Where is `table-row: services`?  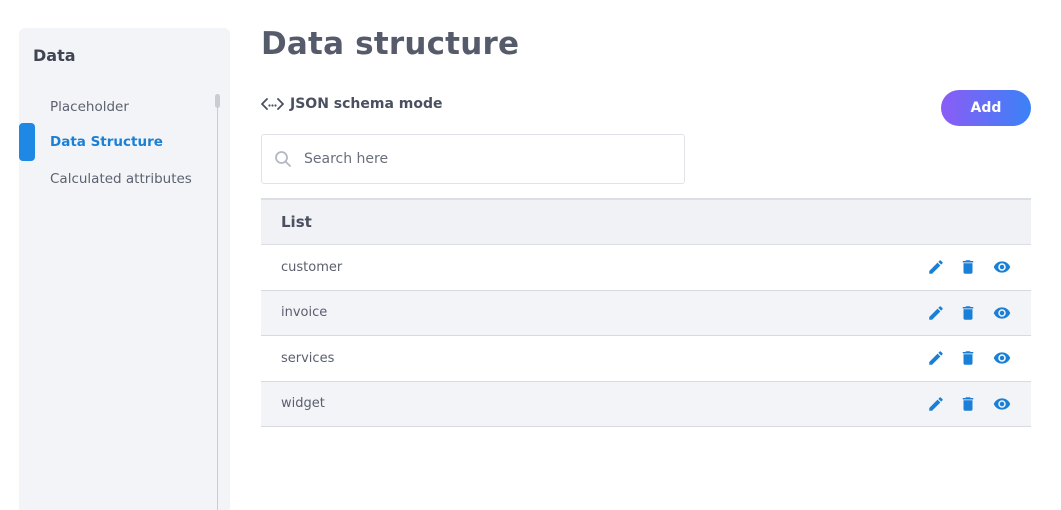 table-row: services is located at coordinates (646, 359).